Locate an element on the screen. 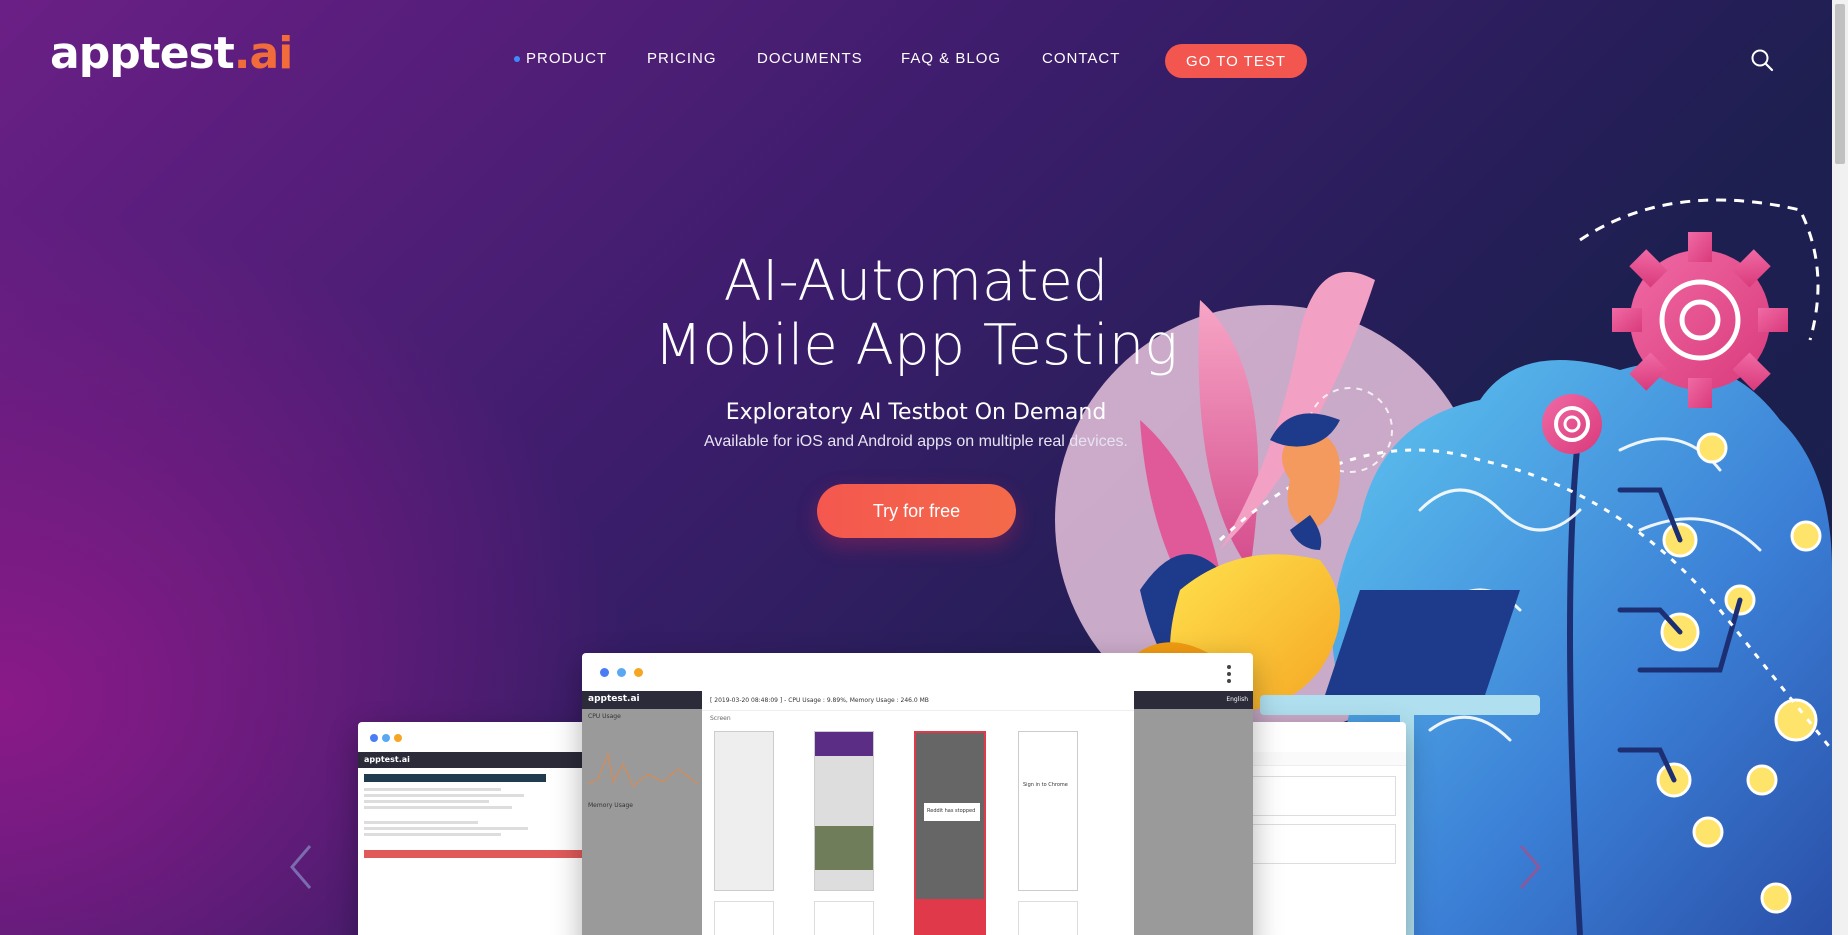 The height and width of the screenshot is (935, 1848). crash-dialog: Reddit has stopped is located at coordinates (952, 812).